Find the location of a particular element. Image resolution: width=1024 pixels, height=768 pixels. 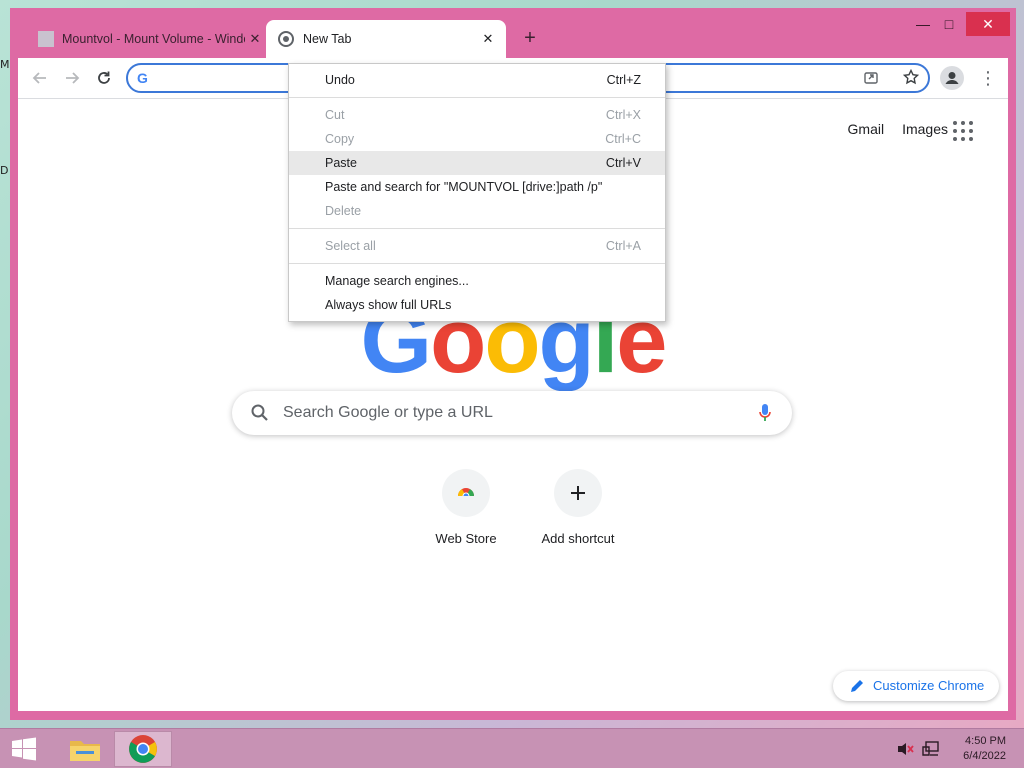

taskbar-chrome is located at coordinates (143, 749).